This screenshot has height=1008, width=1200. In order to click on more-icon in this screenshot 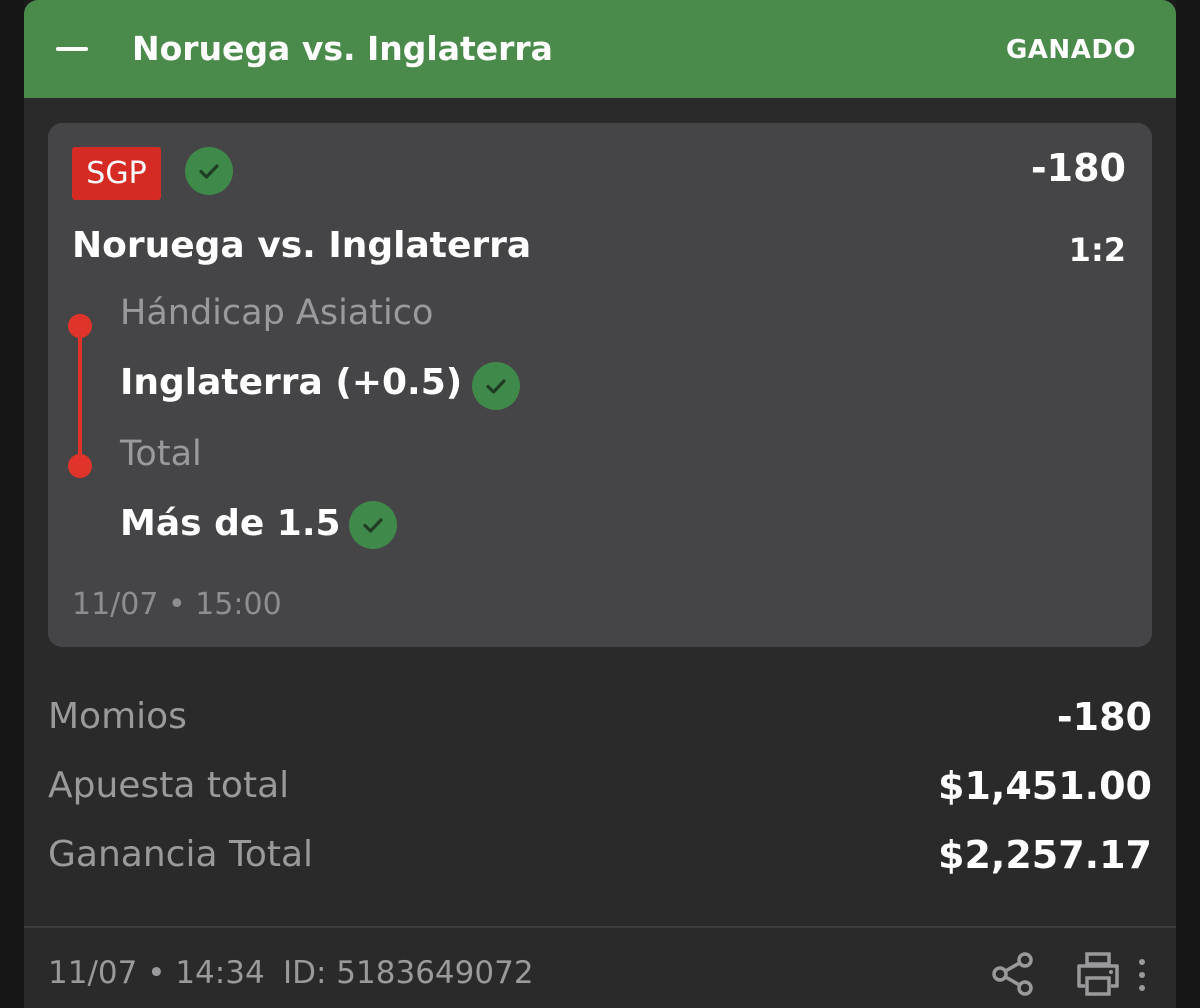, I will do `click(1142, 975)`.